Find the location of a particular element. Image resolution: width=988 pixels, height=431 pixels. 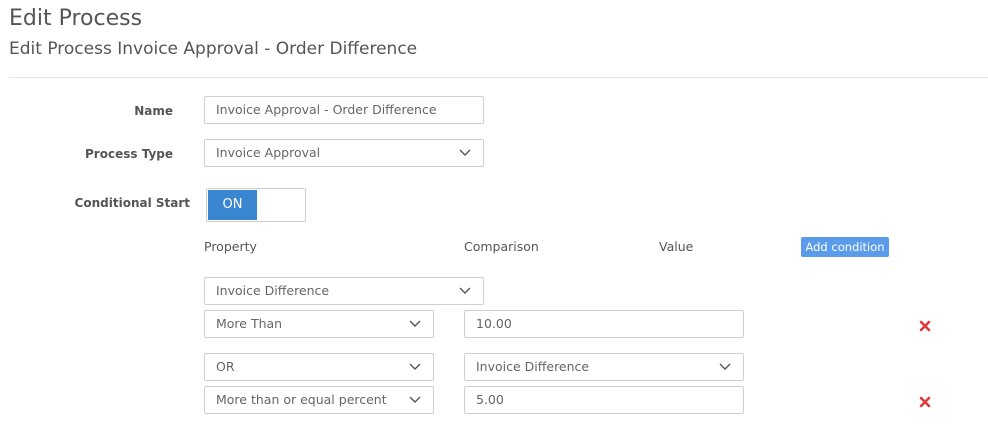

condition-1-value-text: 10.00 is located at coordinates (494, 323).